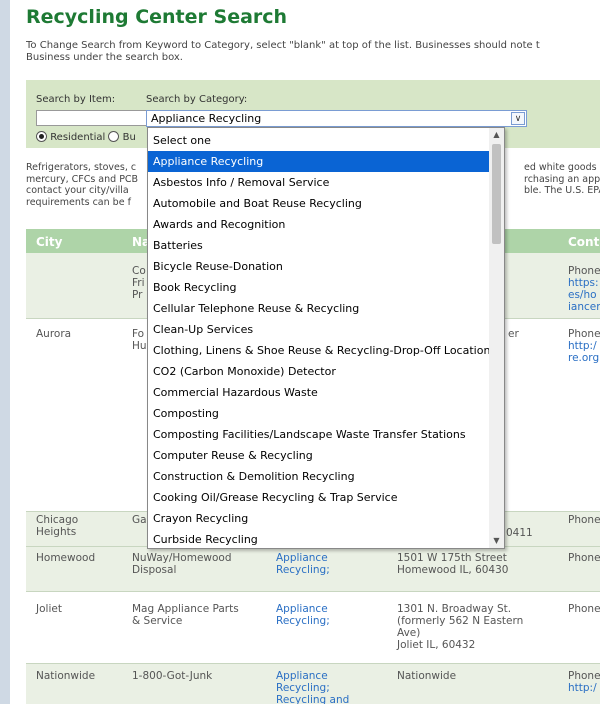 This screenshot has height=704, width=600. Describe the element at coordinates (157, 17) in the screenshot. I see `page-title: Recycling Center Search` at that location.